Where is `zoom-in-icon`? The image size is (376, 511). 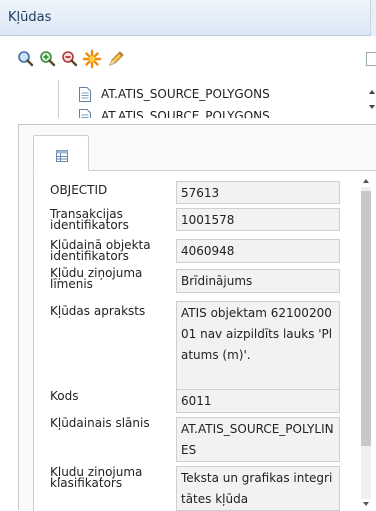 zoom-in-icon is located at coordinates (48, 59).